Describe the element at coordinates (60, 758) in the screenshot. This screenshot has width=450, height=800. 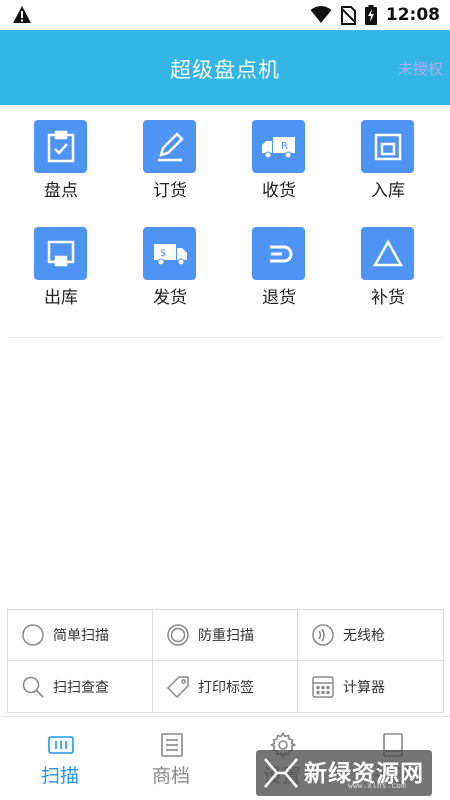
I see `nav-scan: 扫描` at that location.